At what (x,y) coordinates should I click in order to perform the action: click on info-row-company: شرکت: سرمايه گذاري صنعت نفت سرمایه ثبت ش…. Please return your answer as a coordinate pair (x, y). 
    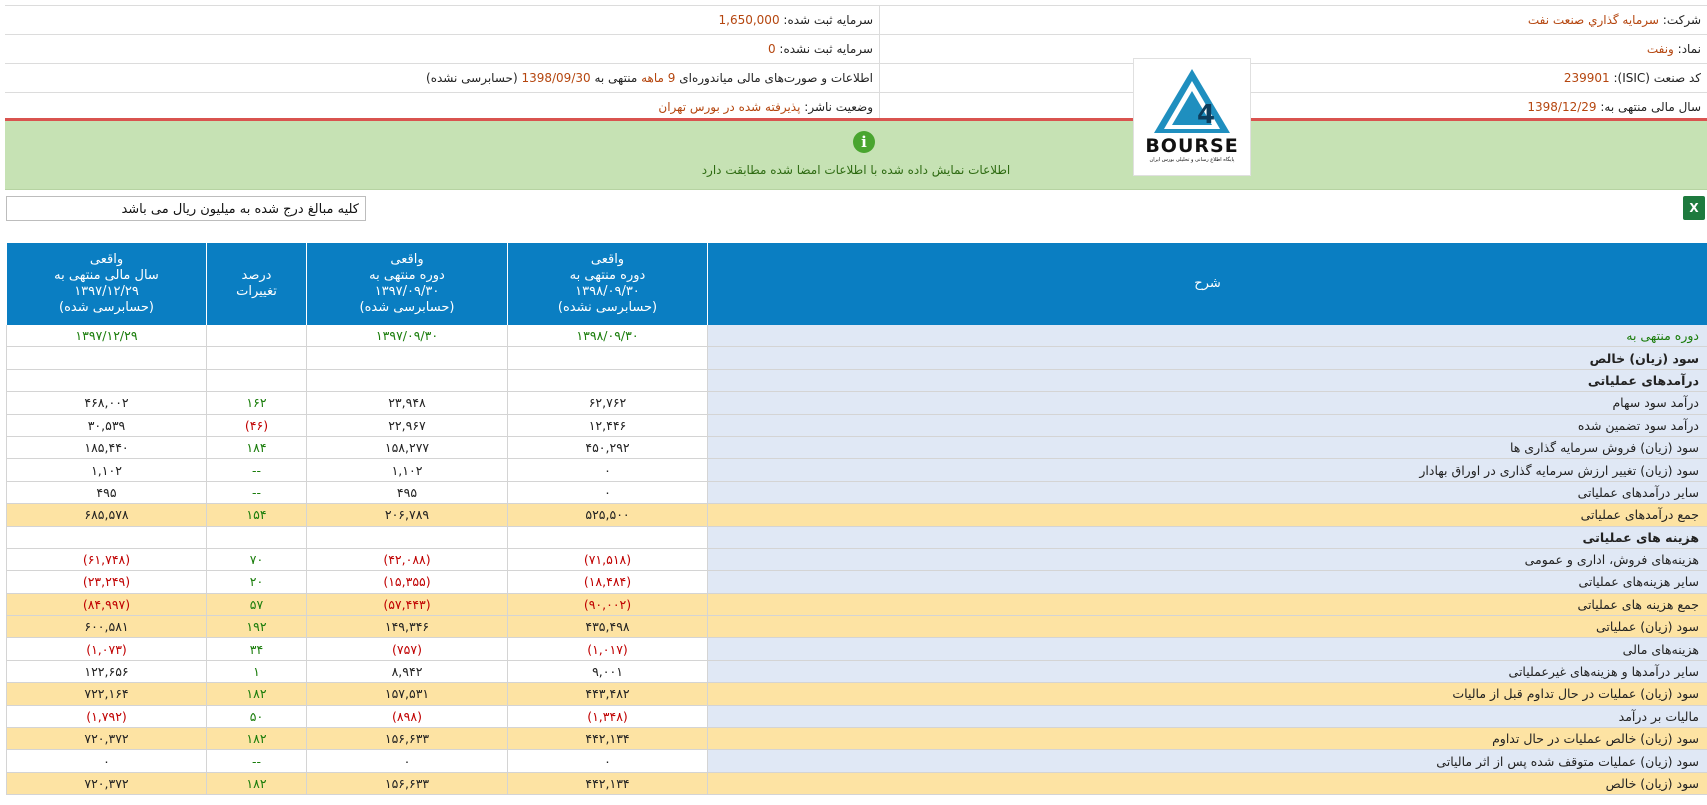
    Looking at the image, I should click on (856, 20).